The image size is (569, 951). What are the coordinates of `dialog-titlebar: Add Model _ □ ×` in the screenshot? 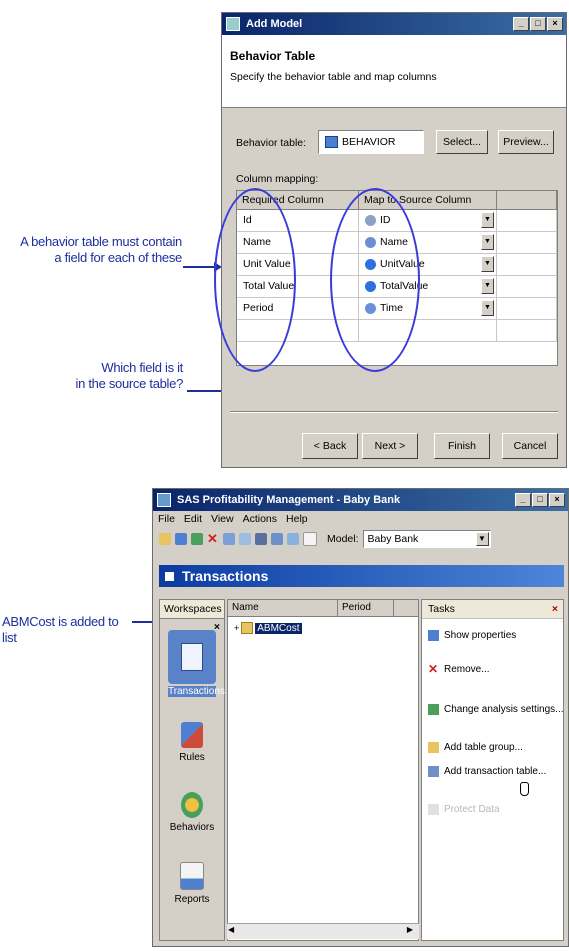 It's located at (394, 24).